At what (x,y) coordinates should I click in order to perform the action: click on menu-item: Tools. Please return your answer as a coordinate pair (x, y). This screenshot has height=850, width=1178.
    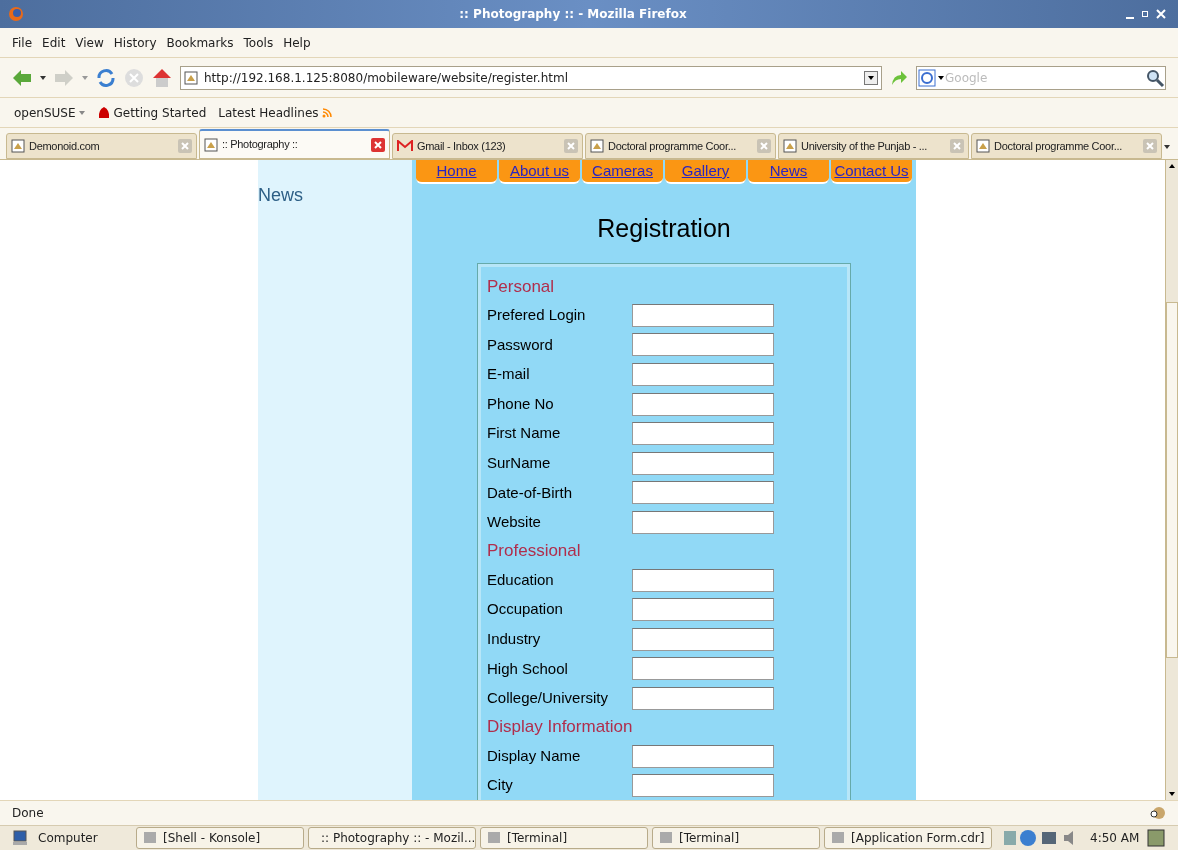
    Looking at the image, I should click on (258, 42).